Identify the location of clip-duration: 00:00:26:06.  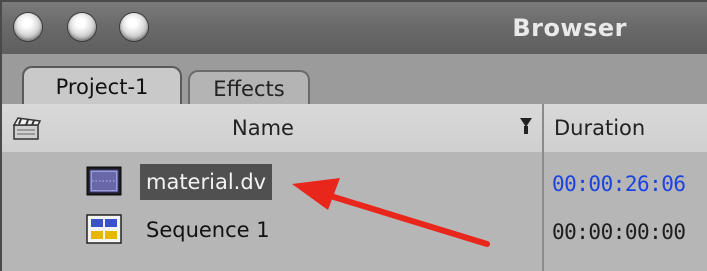
(619, 184).